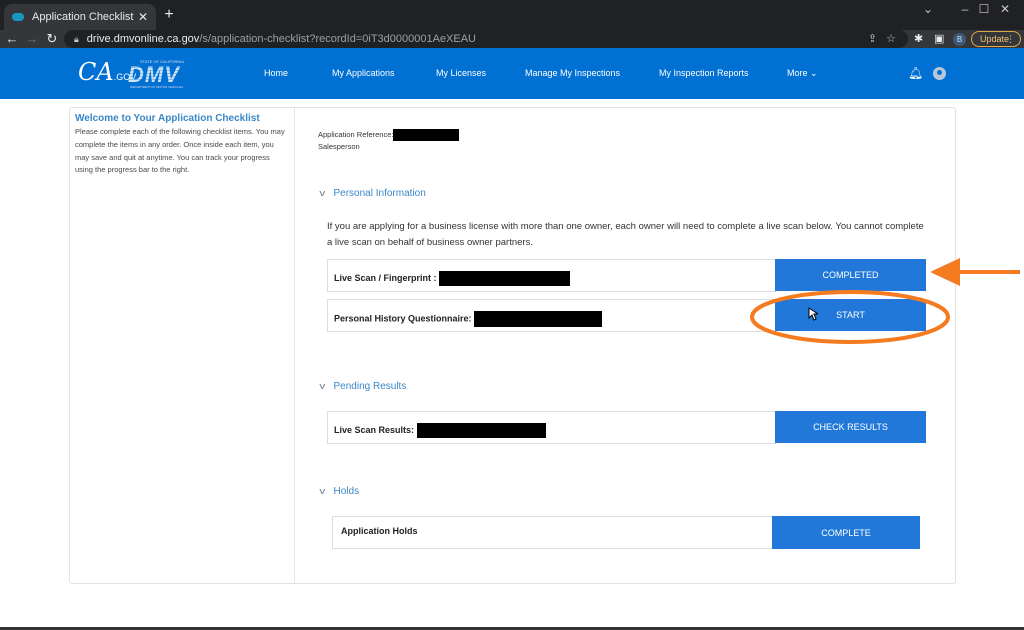  What do you see at coordinates (461, 73) in the screenshot?
I see `nav-my-licenses: My Licenses` at bounding box center [461, 73].